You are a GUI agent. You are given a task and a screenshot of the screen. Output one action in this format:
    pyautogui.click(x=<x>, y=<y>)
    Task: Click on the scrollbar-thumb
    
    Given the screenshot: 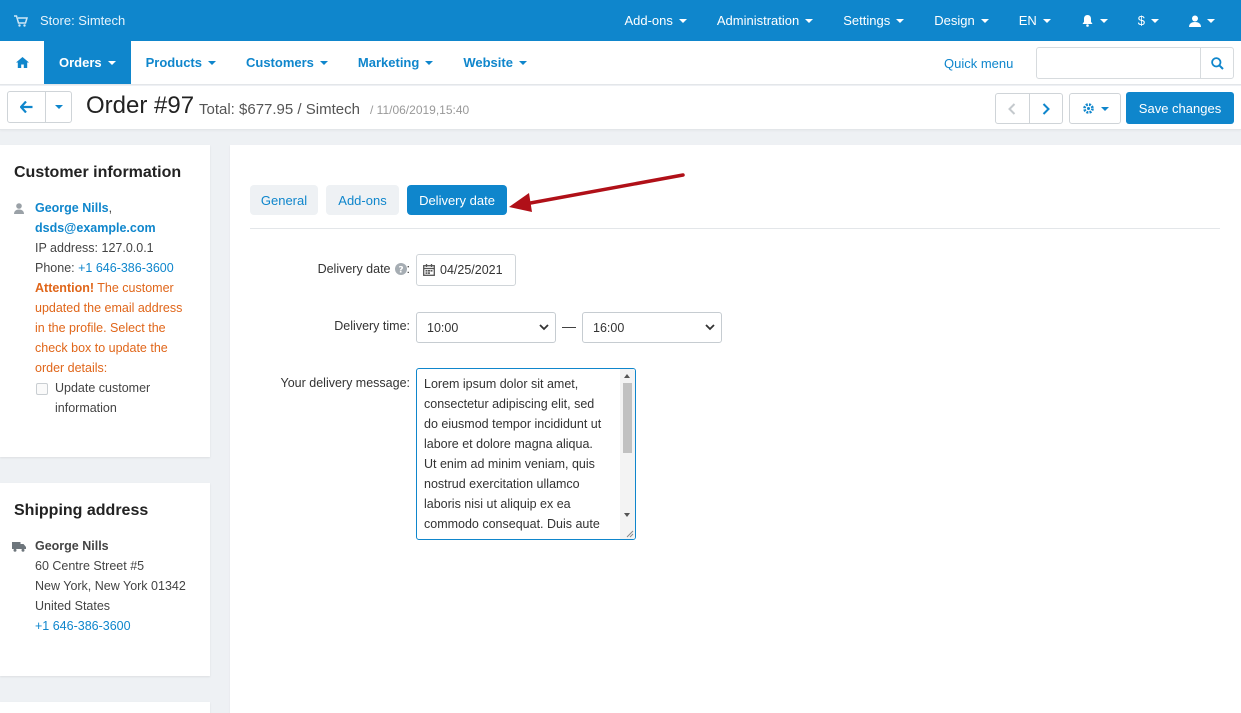 What is the action you would take?
    pyautogui.click(x=627, y=418)
    